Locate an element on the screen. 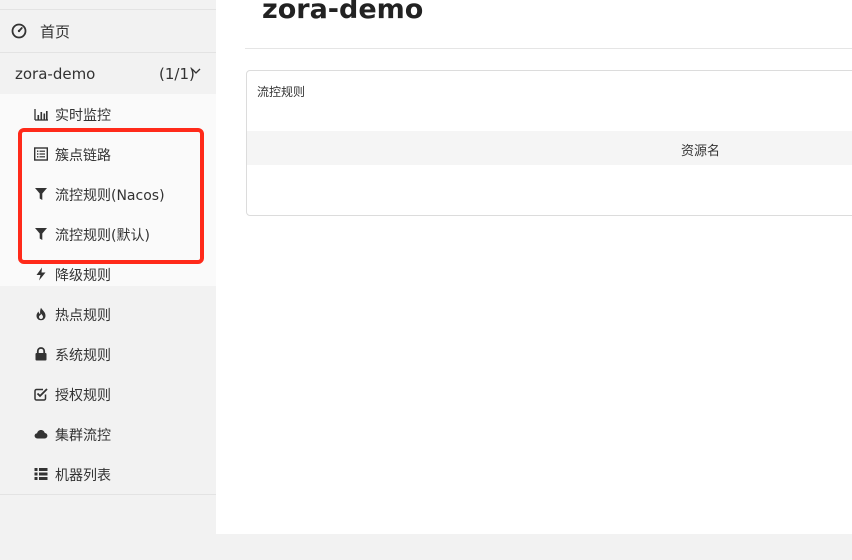  bar-chart-icon is located at coordinates (41, 115).